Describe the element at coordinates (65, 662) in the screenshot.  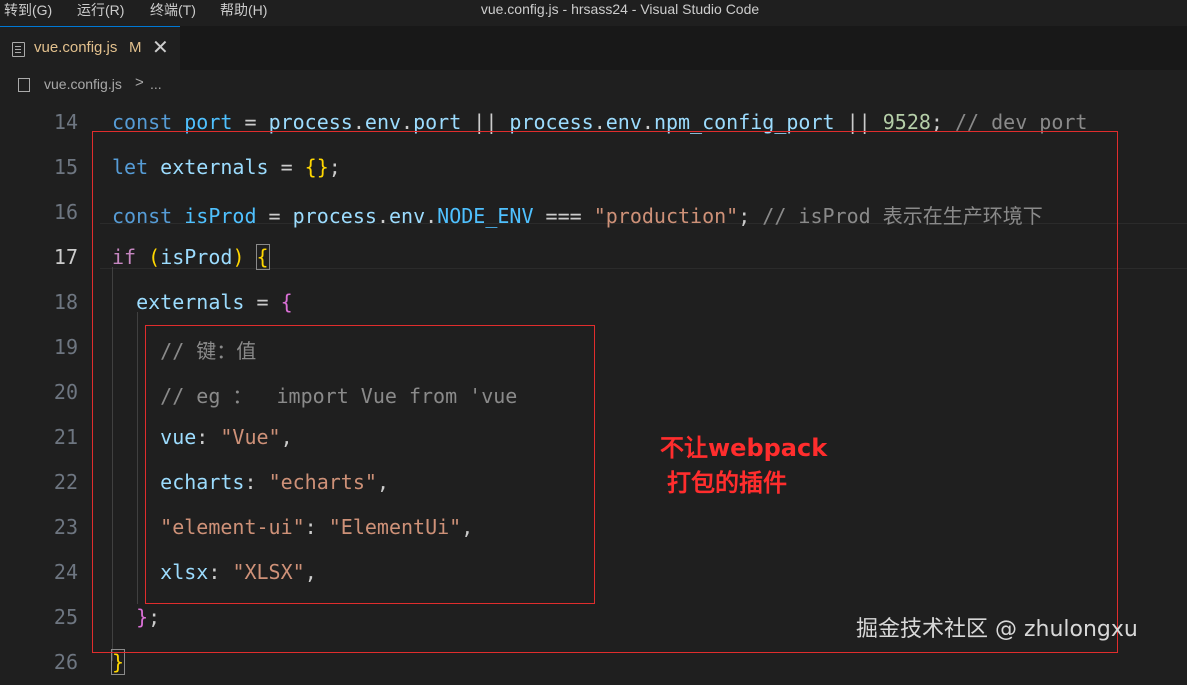
I see `line-number: 26` at that location.